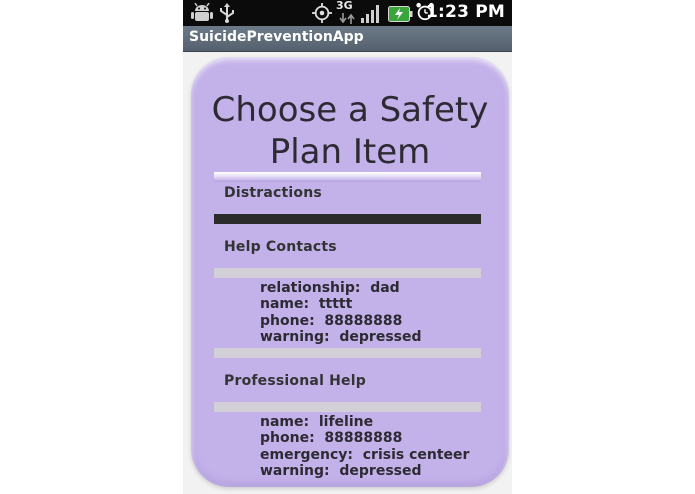  Describe the element at coordinates (416, 455) in the screenshot. I see `detail-value: crisis centeer` at that location.